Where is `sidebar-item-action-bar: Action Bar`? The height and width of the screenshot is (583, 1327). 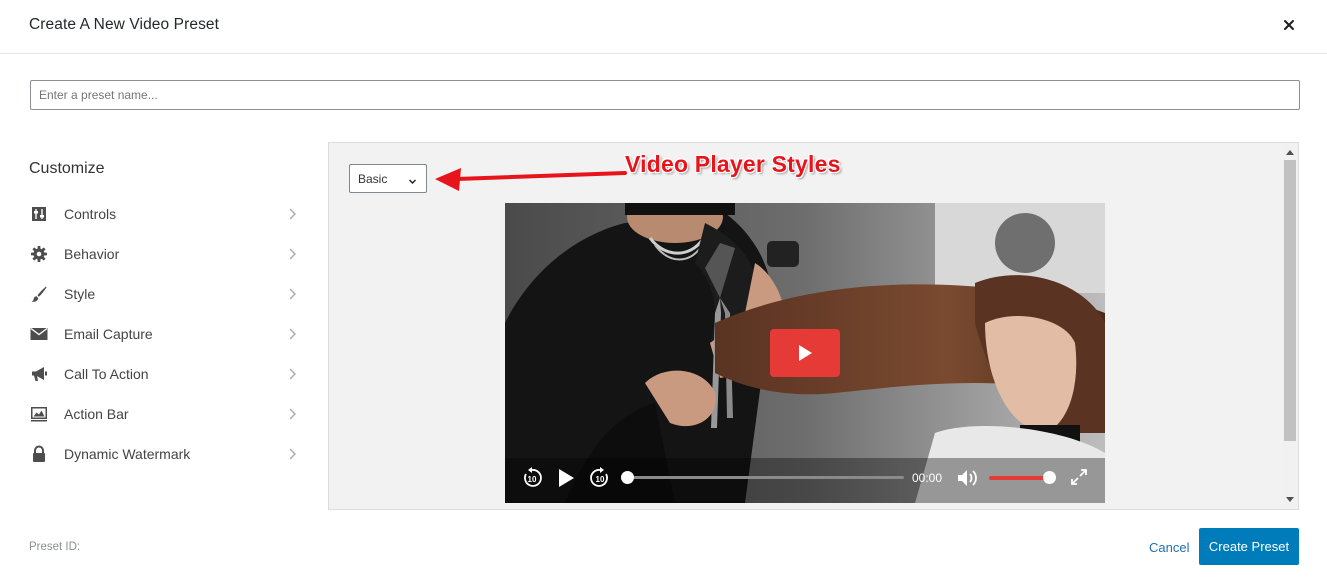
sidebar-item-action-bar: Action Bar is located at coordinates (165, 414).